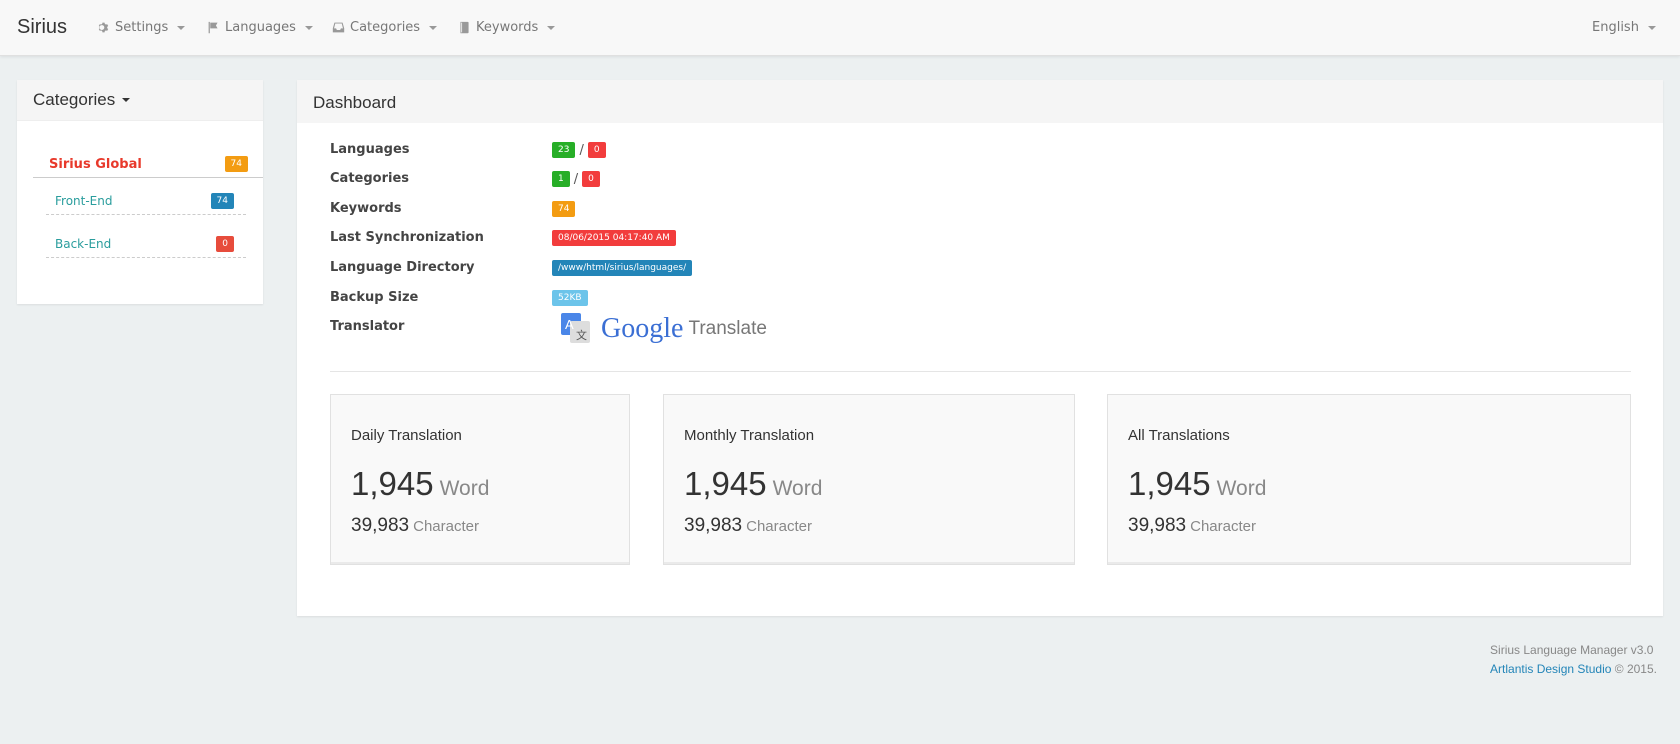  What do you see at coordinates (749, 435) in the screenshot?
I see `stat-title: Monthly Translation` at bounding box center [749, 435].